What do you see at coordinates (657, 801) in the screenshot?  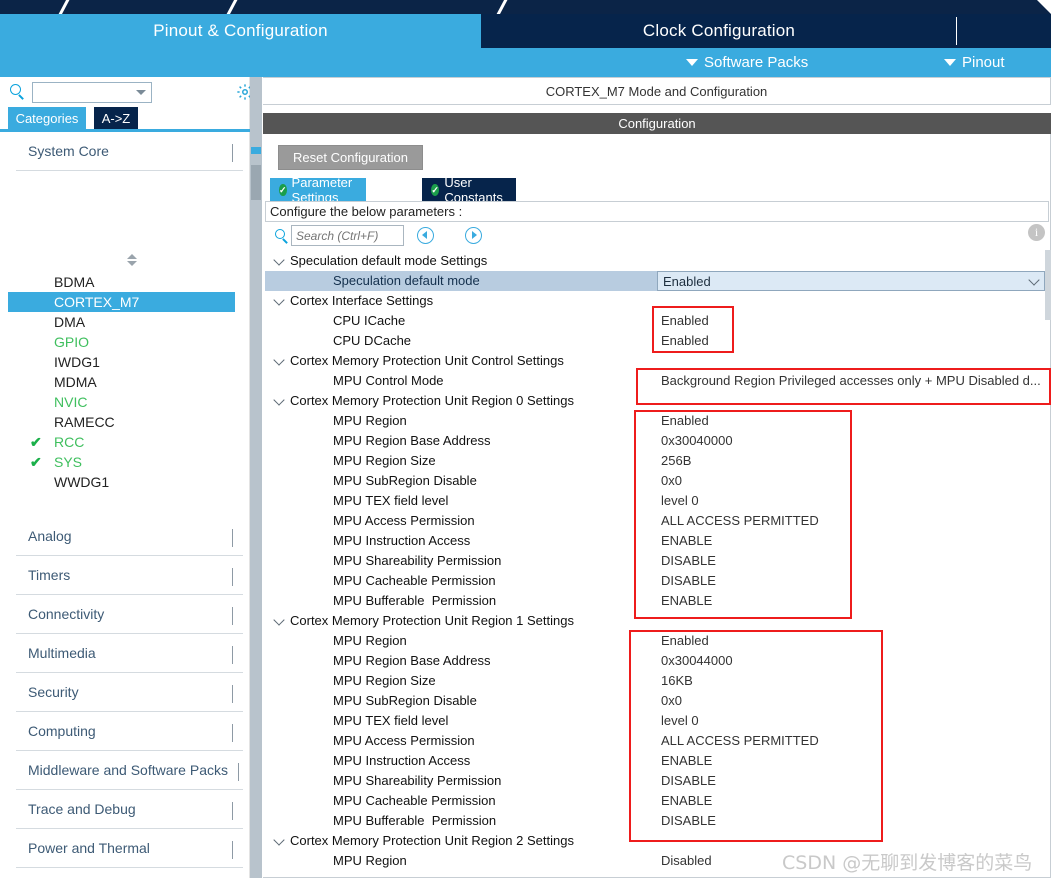 I see `param-row: MPU Cacheable Permission ENABLE` at bounding box center [657, 801].